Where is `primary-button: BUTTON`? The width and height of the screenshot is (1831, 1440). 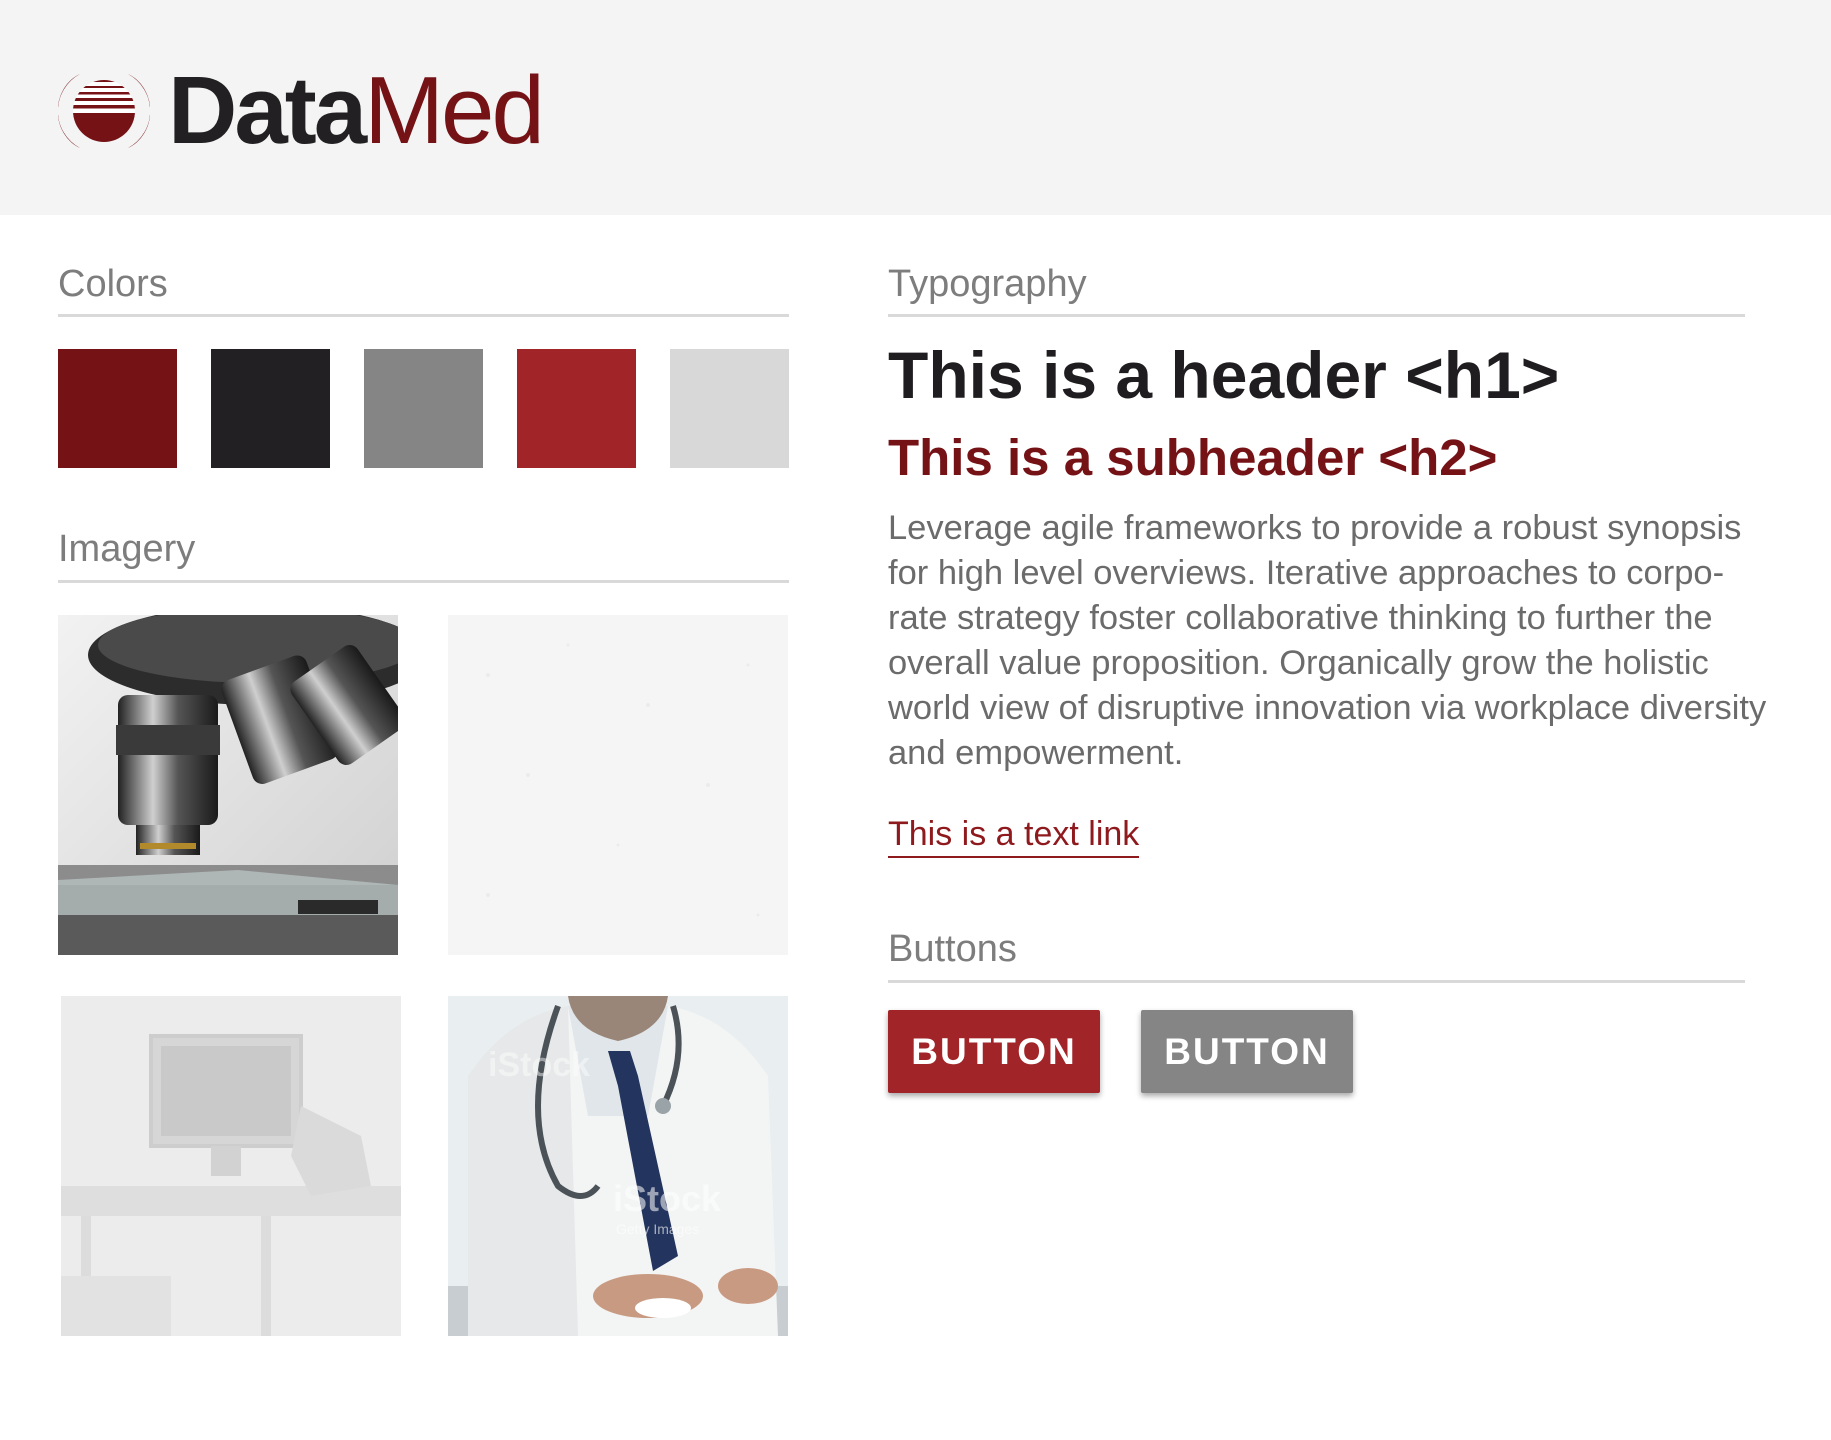
primary-button: BUTTON is located at coordinates (994, 1051).